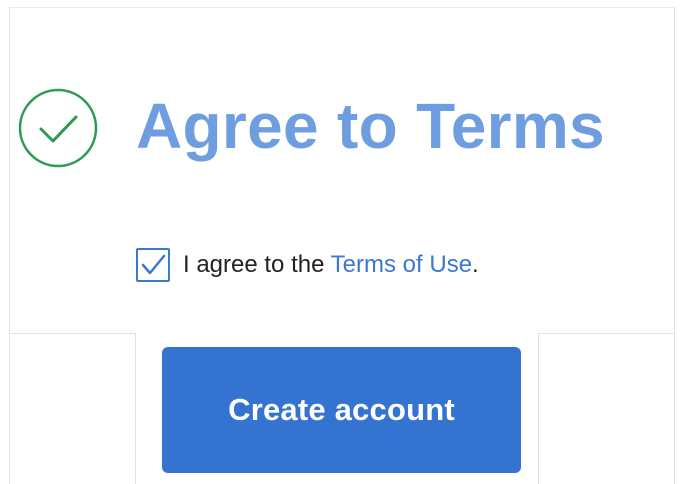 The image size is (684, 484). I want to click on terms-agreement-row: I agree to the Terms of Use., so click(307, 265).